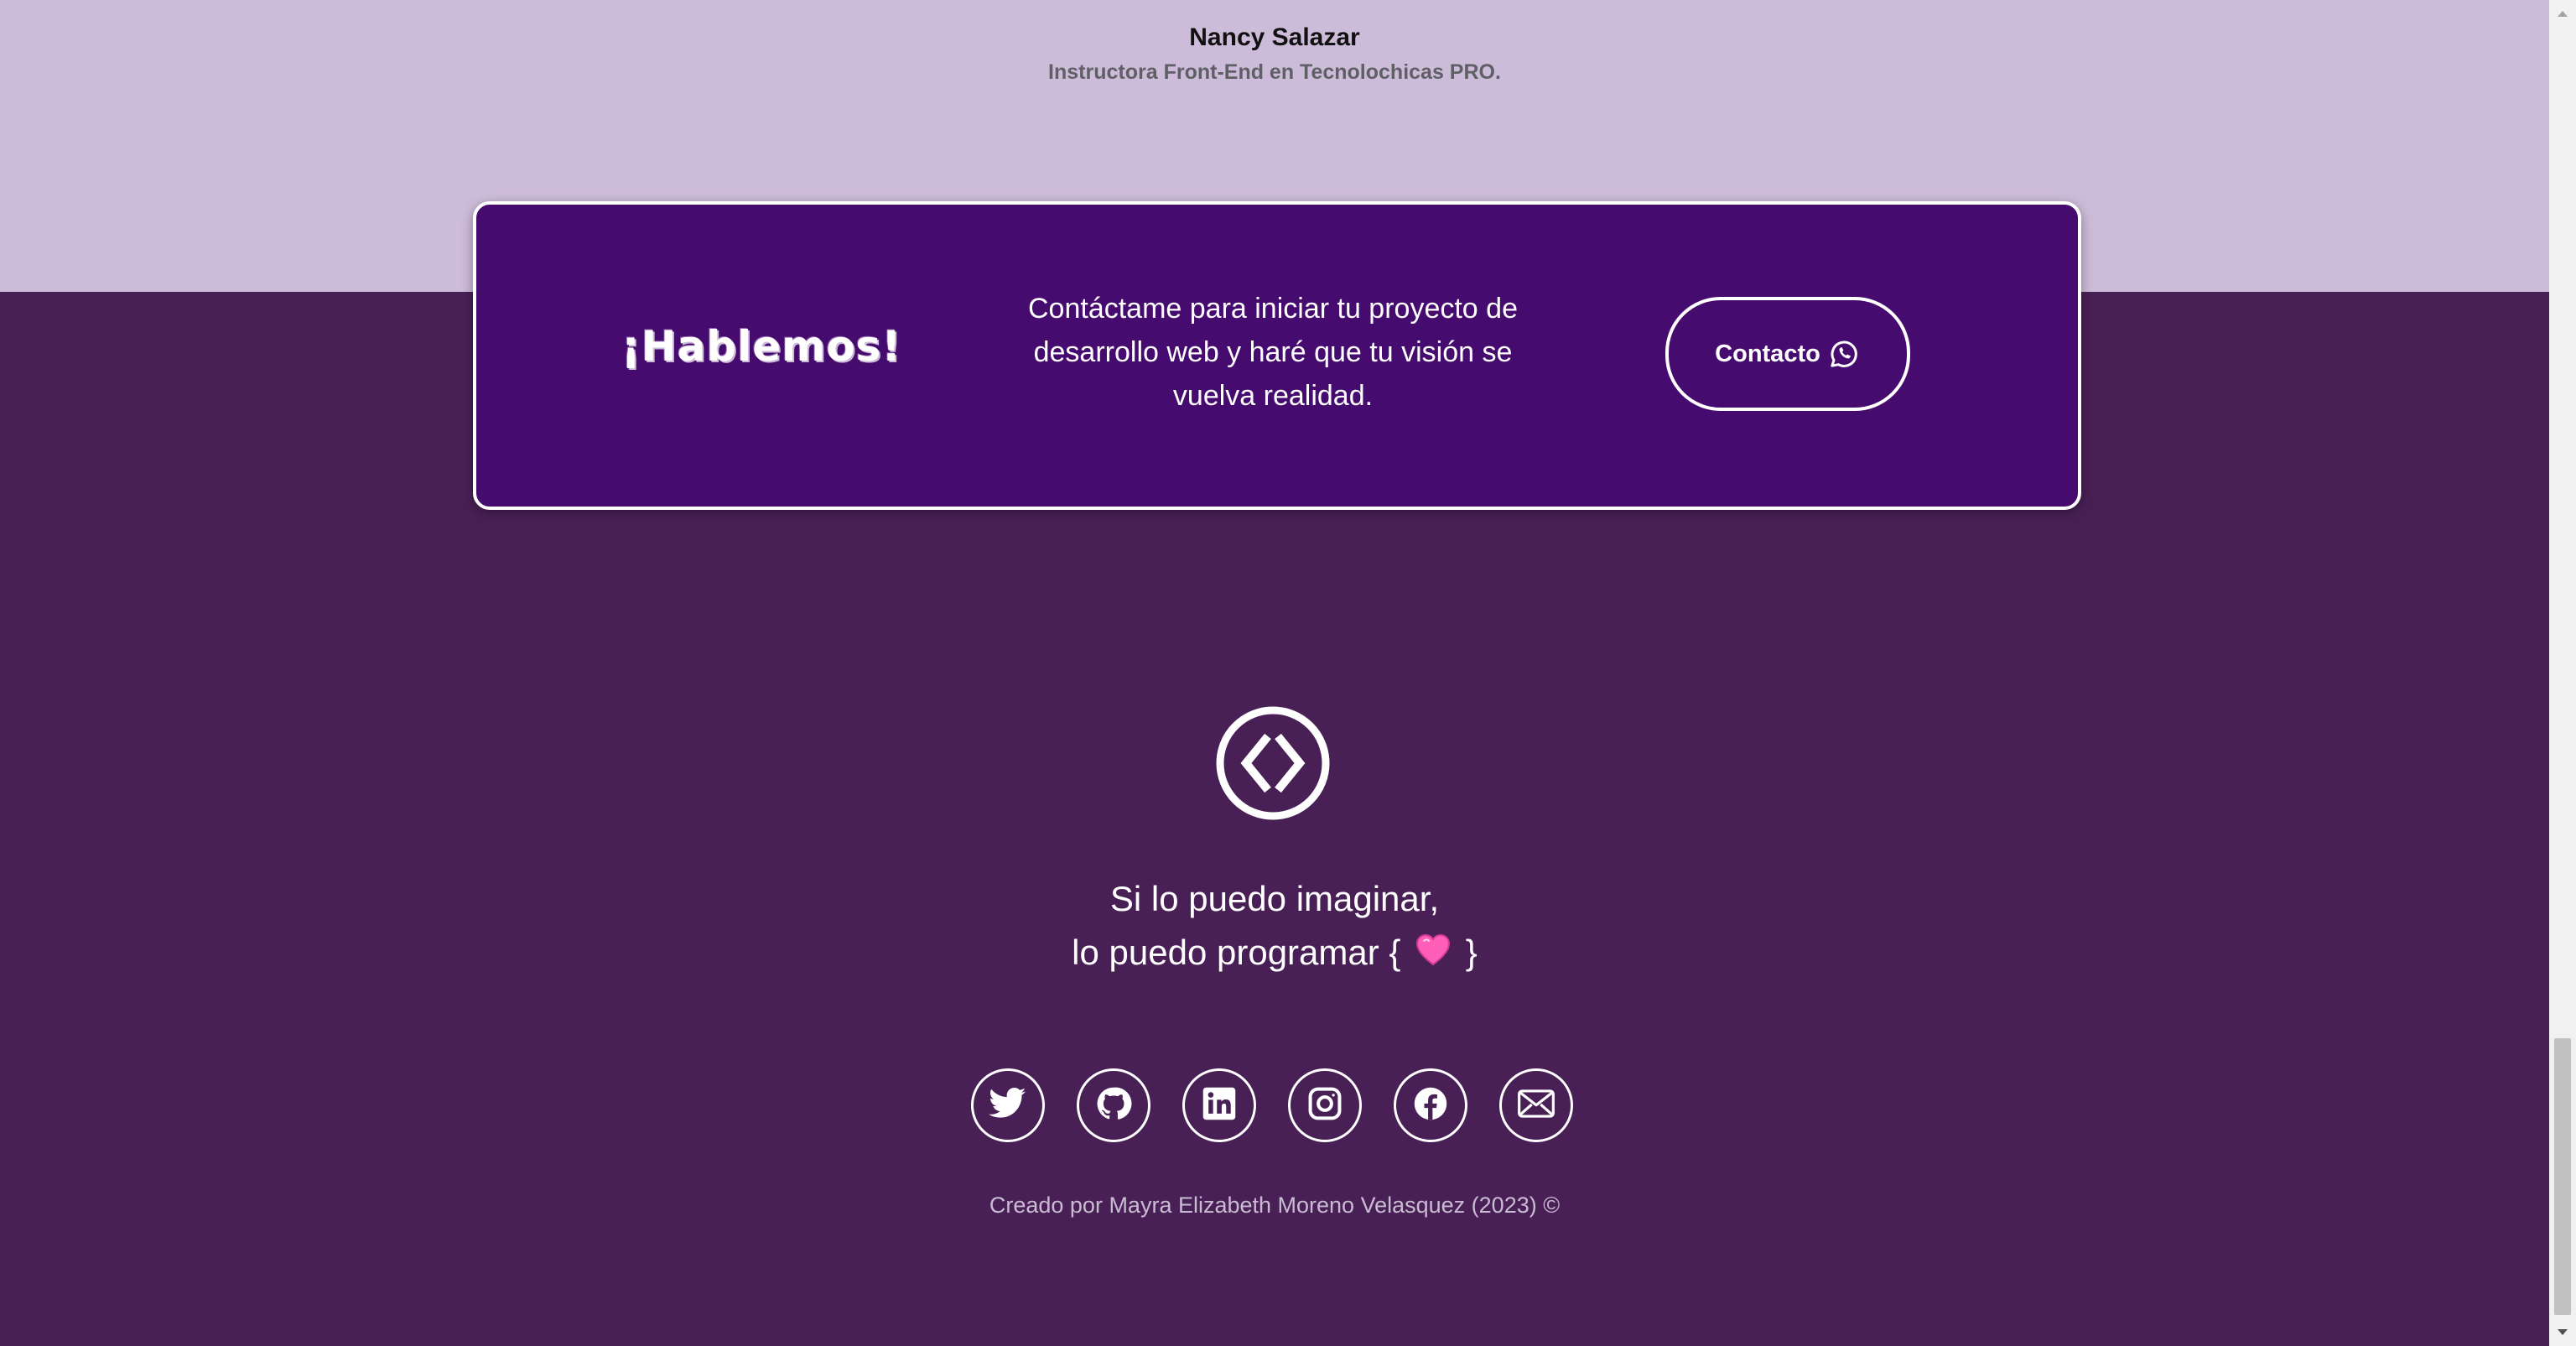  I want to click on github-icon, so click(1113, 1105).